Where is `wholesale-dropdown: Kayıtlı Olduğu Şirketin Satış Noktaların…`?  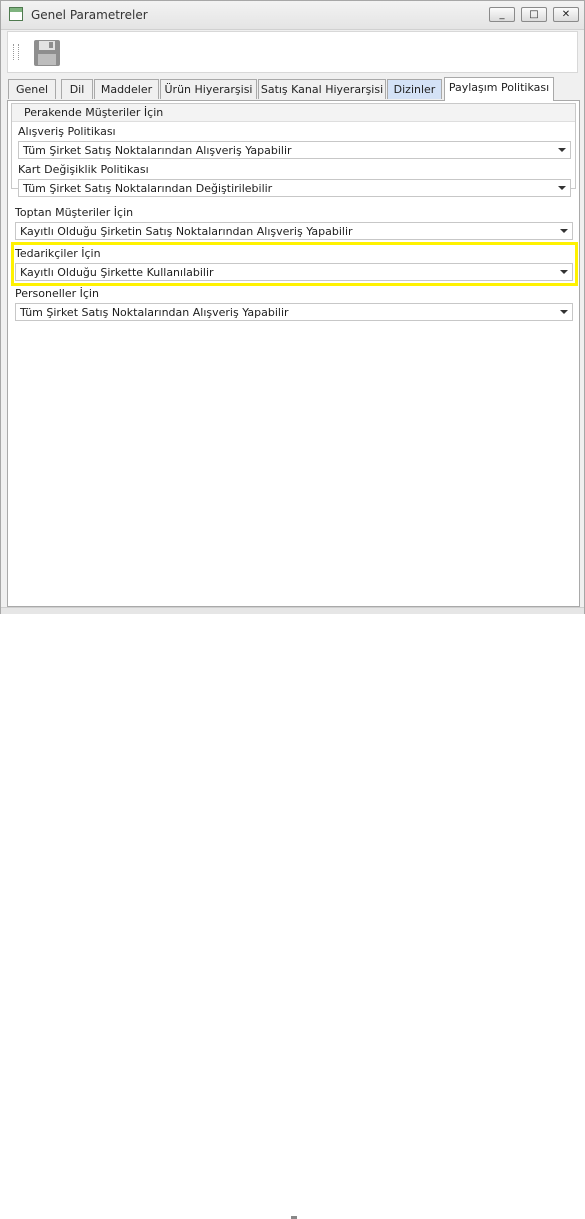 wholesale-dropdown: Kayıtlı Olduğu Şirketin Satış Noktaların… is located at coordinates (294, 231).